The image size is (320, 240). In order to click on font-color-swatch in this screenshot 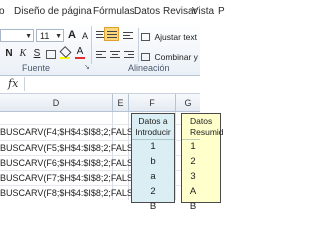, I will do `click(80, 58)`.